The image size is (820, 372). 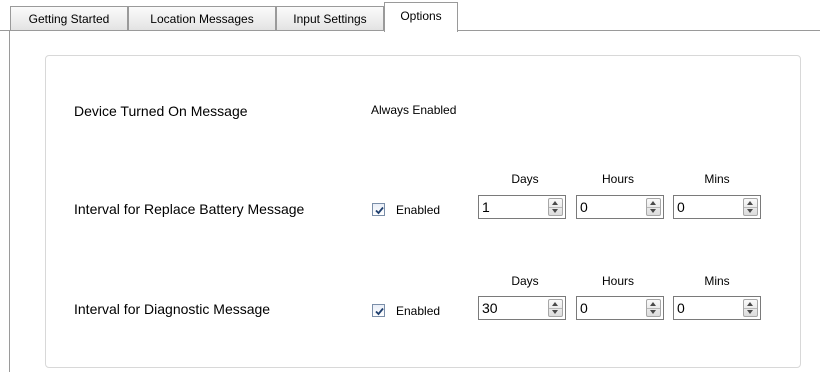 What do you see at coordinates (486, 207) in the screenshot?
I see `battery-days-value: 1` at bounding box center [486, 207].